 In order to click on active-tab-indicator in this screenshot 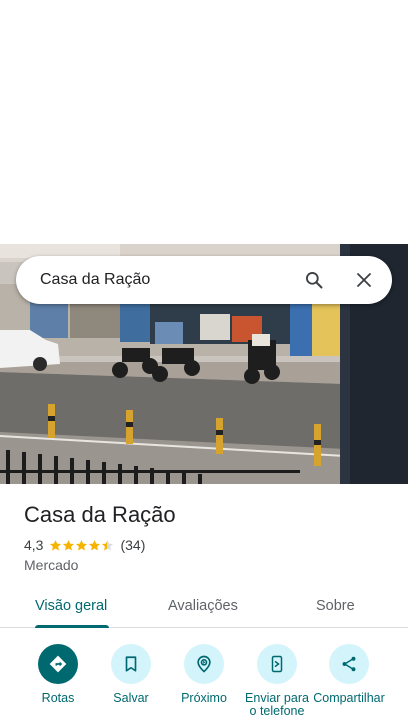, I will do `click(72, 626)`.